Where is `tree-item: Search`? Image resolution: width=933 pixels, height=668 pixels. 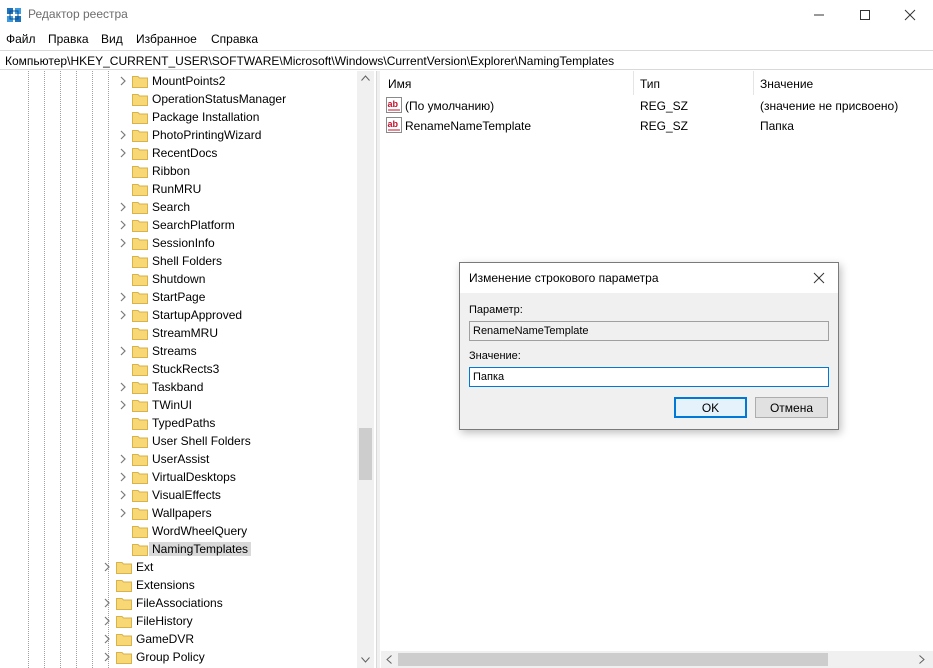
tree-item: Search is located at coordinates (180, 207).